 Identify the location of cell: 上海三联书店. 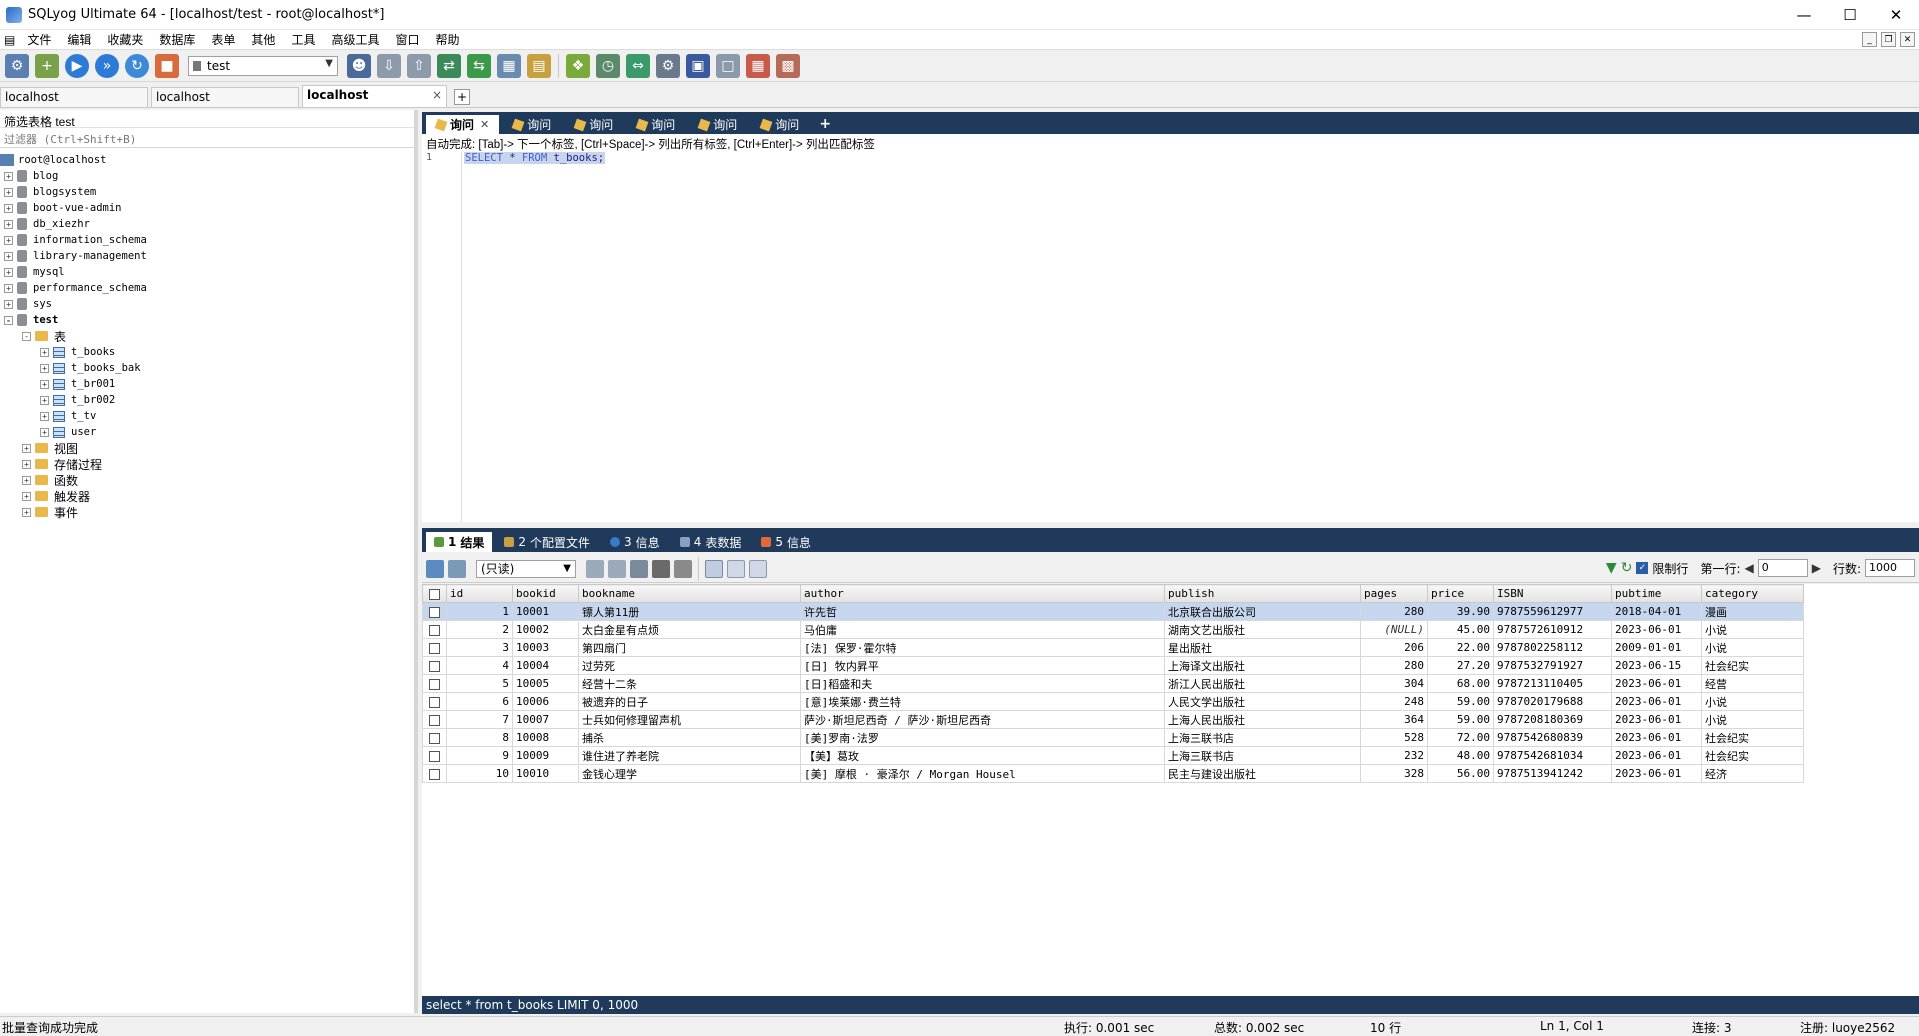
(1262, 737).